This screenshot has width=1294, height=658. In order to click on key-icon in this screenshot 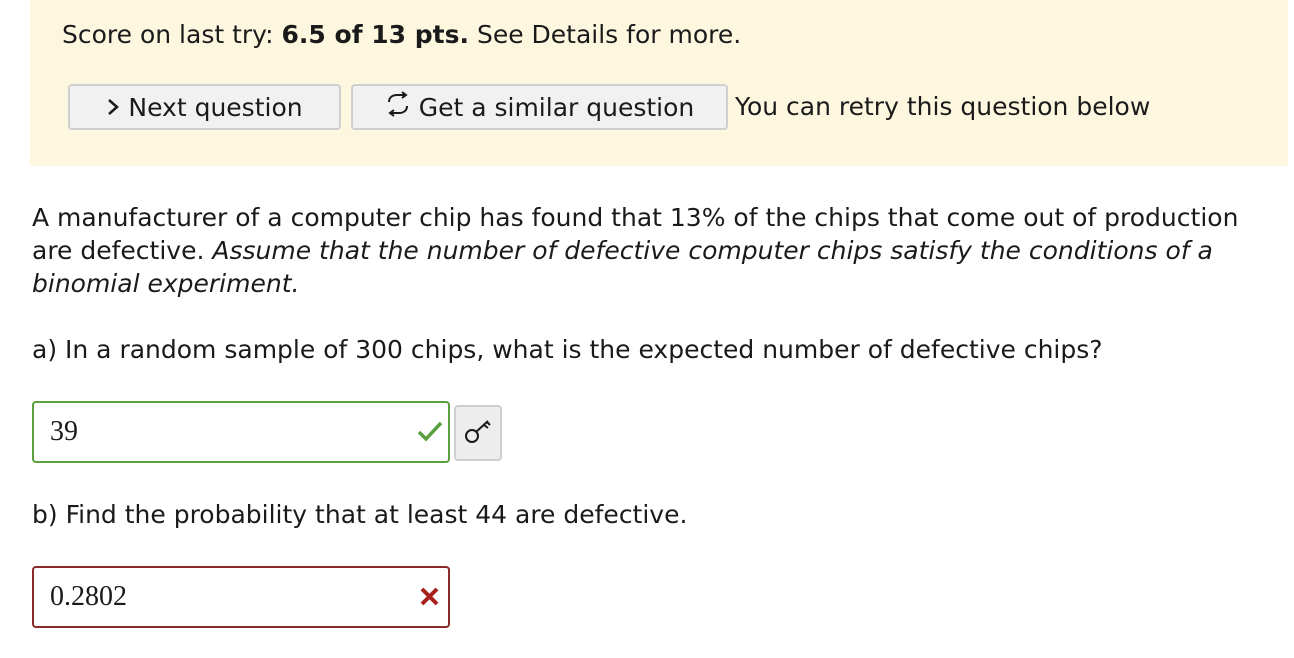, I will do `click(478, 433)`.